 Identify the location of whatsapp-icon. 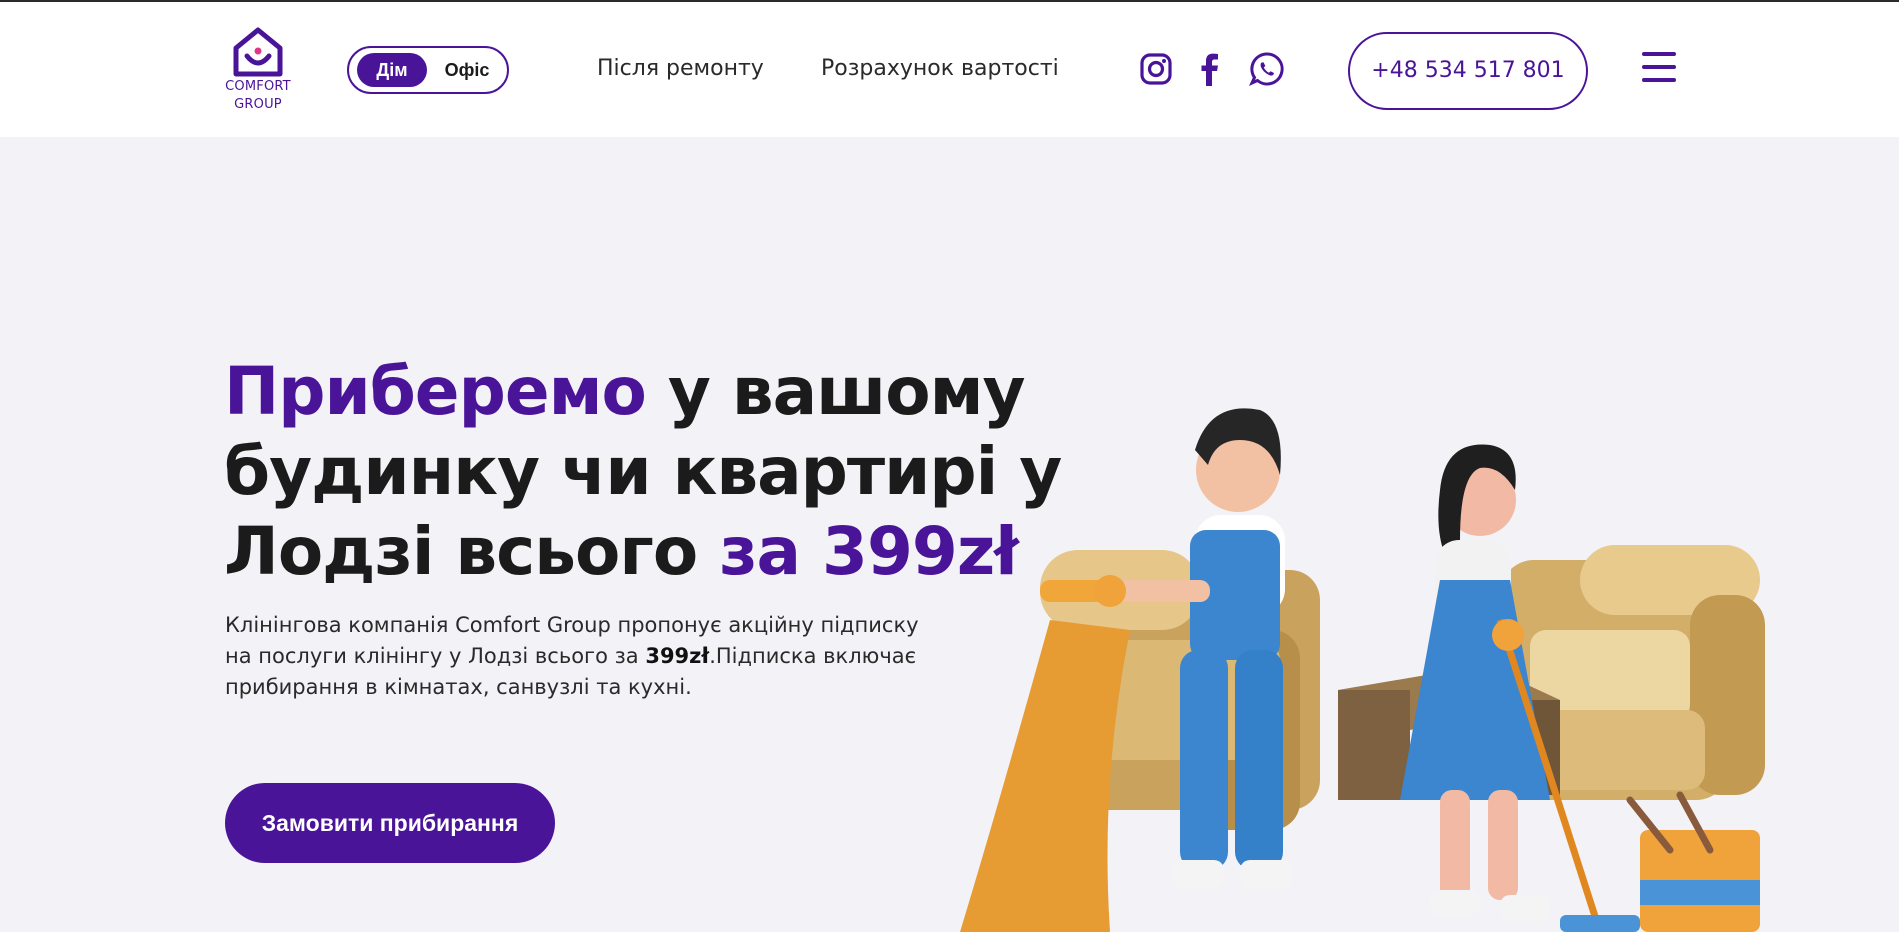
(1267, 69).